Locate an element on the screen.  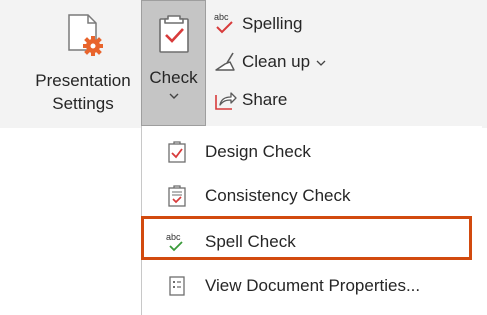
presentation-settings-button: Presentation Settings is located at coordinates (83, 64).